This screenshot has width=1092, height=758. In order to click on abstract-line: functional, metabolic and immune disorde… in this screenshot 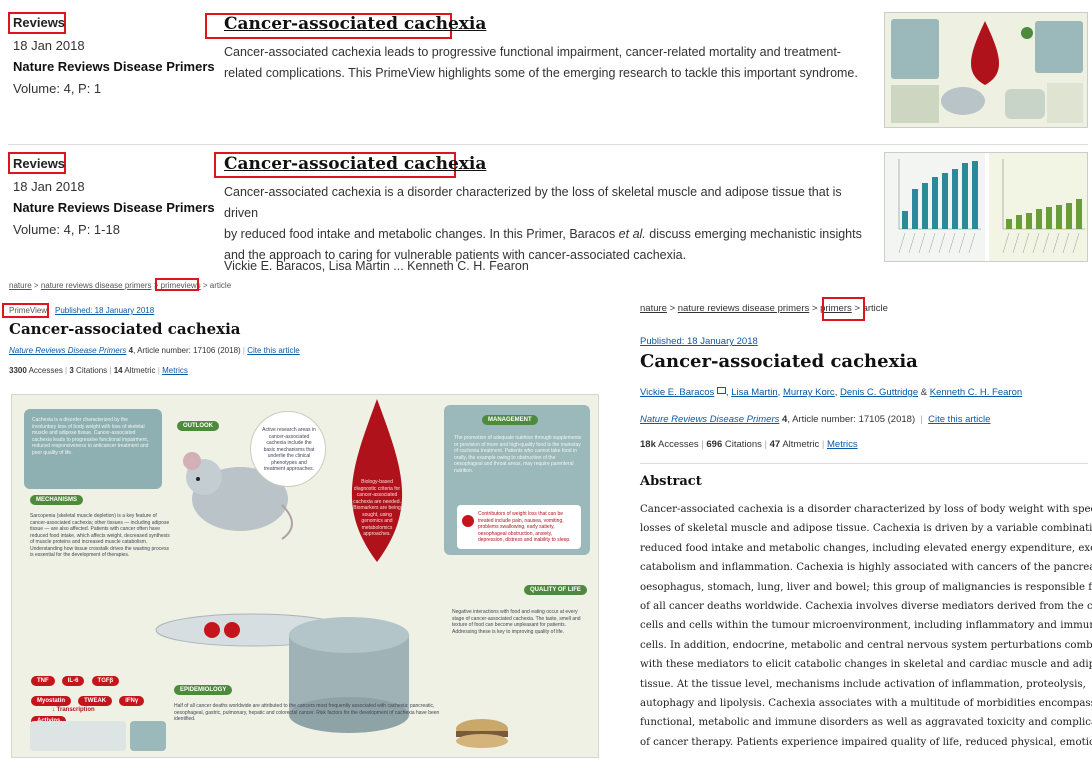, I will do `click(866, 723)`.